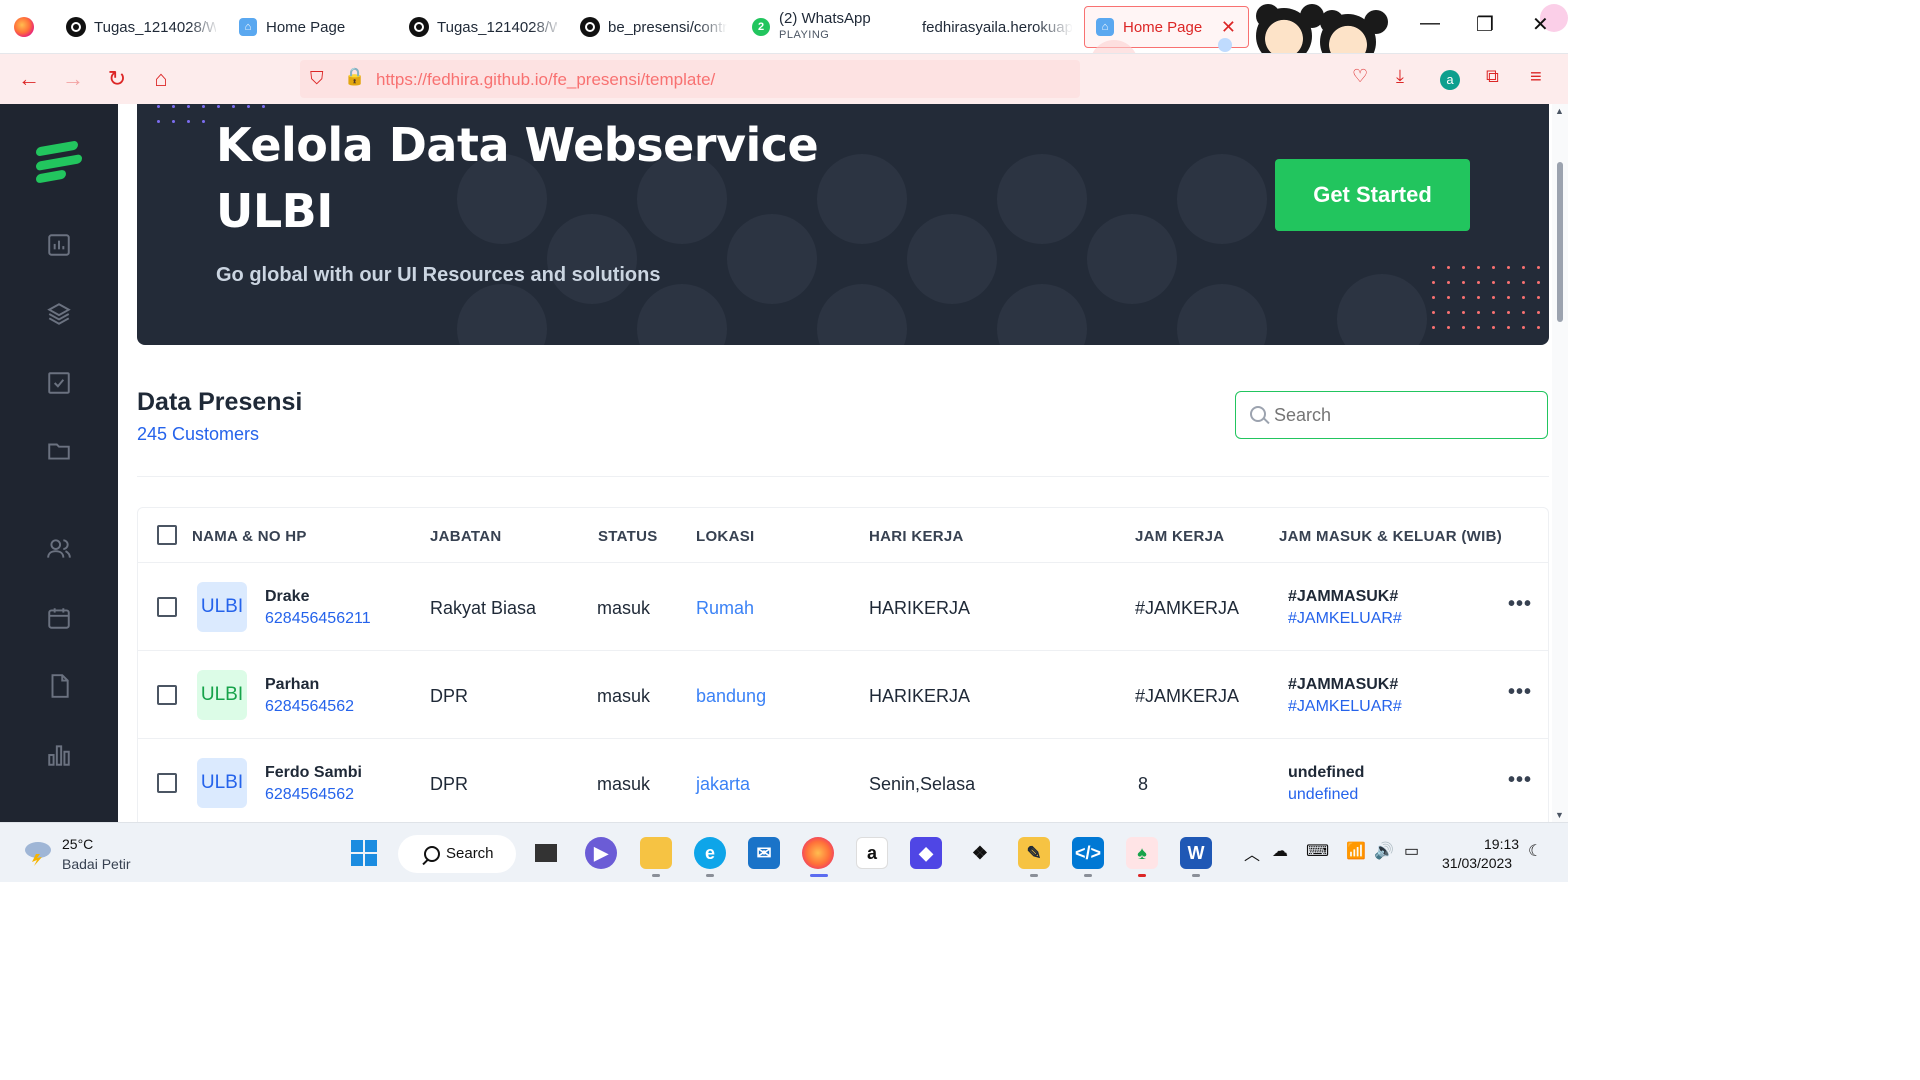  Describe the element at coordinates (1372, 195) in the screenshot. I see `get-started-button: Get Started` at that location.